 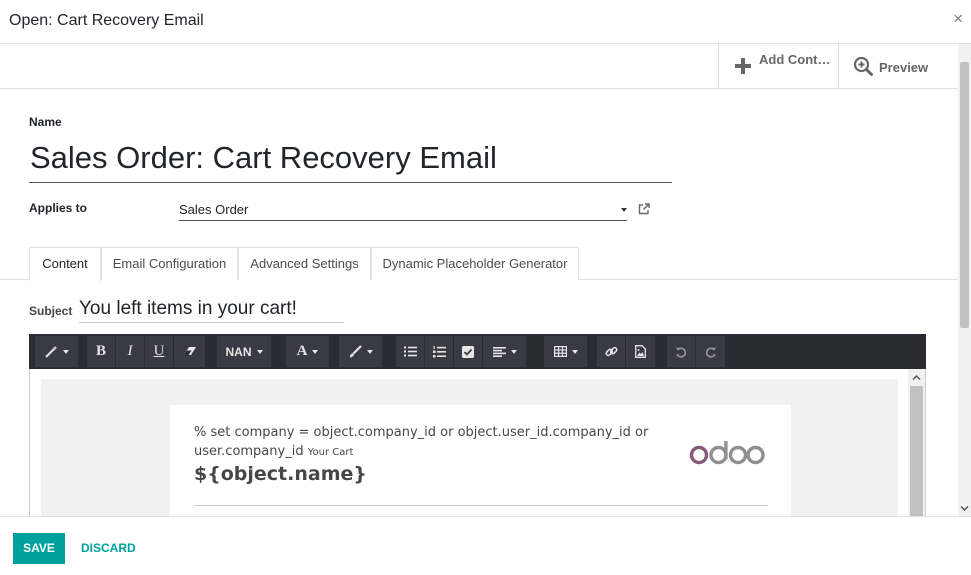 I want to click on odoo-logo, so click(x=727, y=453).